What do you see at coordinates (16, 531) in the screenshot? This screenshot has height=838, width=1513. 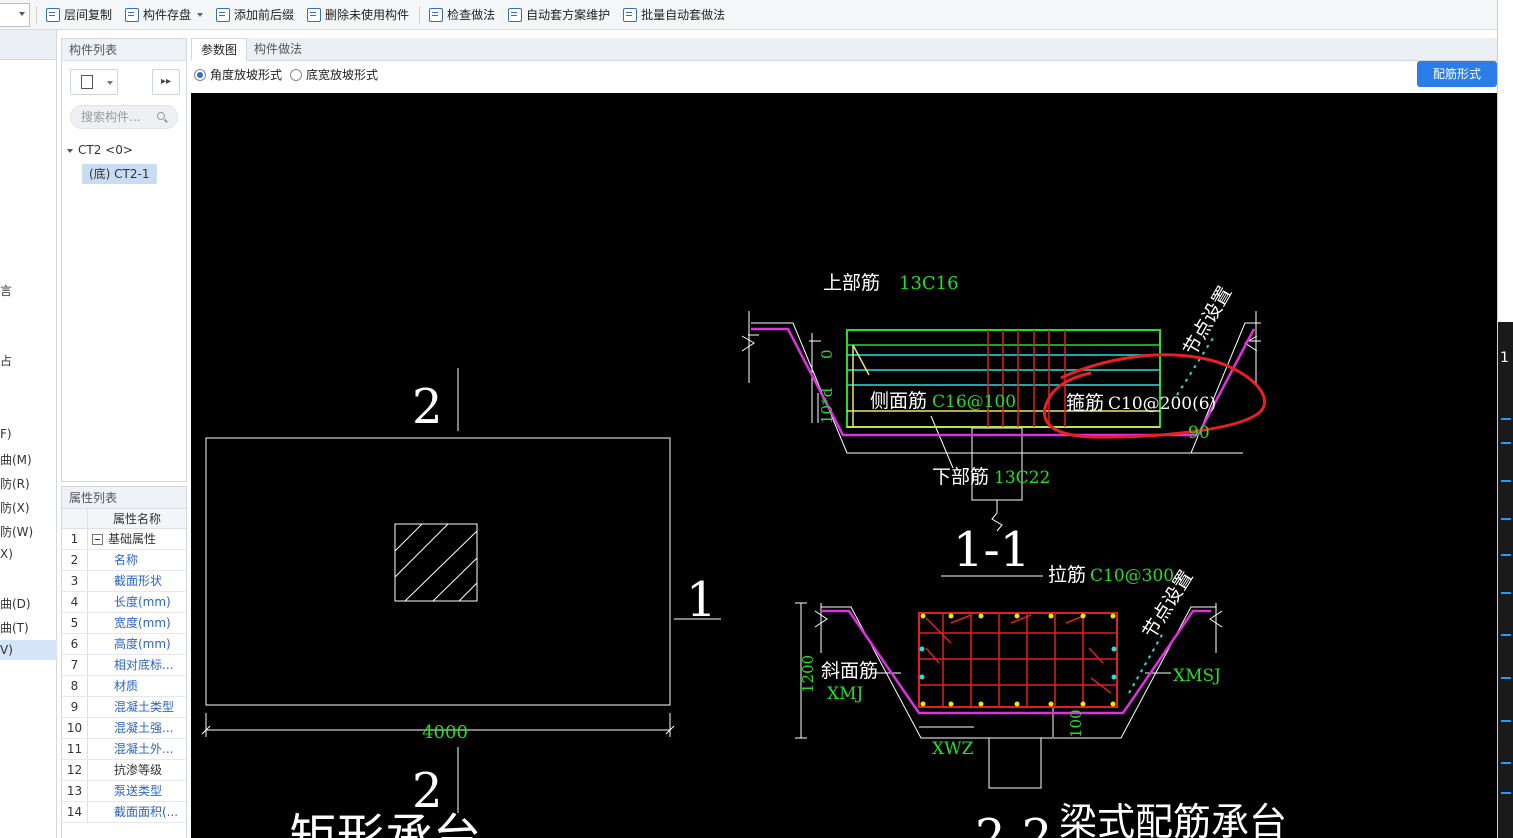 I see `nav-item: 防(W)` at bounding box center [16, 531].